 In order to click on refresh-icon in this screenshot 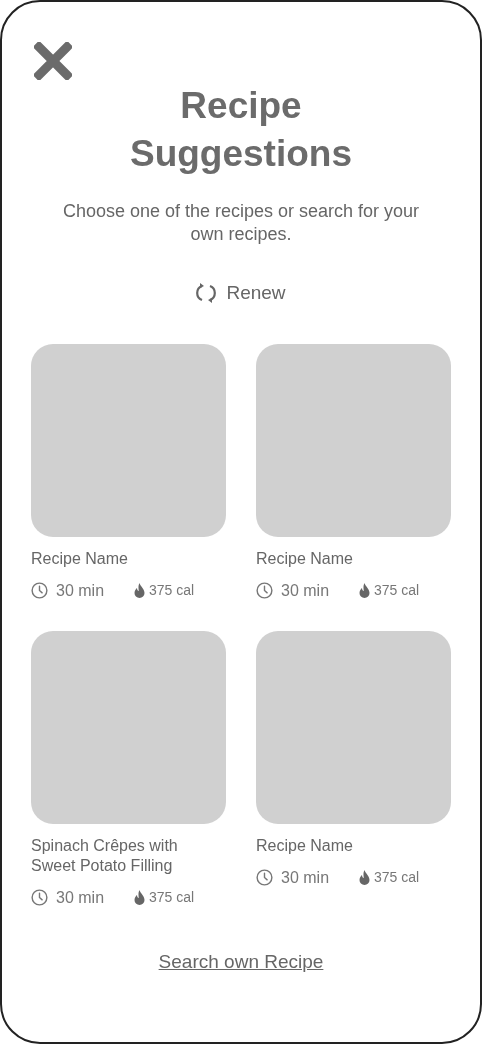, I will do `click(206, 293)`.